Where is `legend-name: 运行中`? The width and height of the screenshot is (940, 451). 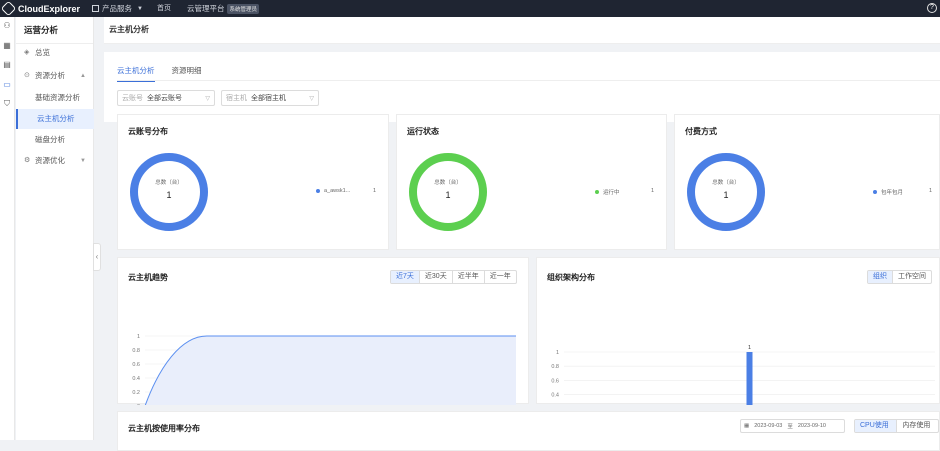 legend-name: 运行中 is located at coordinates (611, 193).